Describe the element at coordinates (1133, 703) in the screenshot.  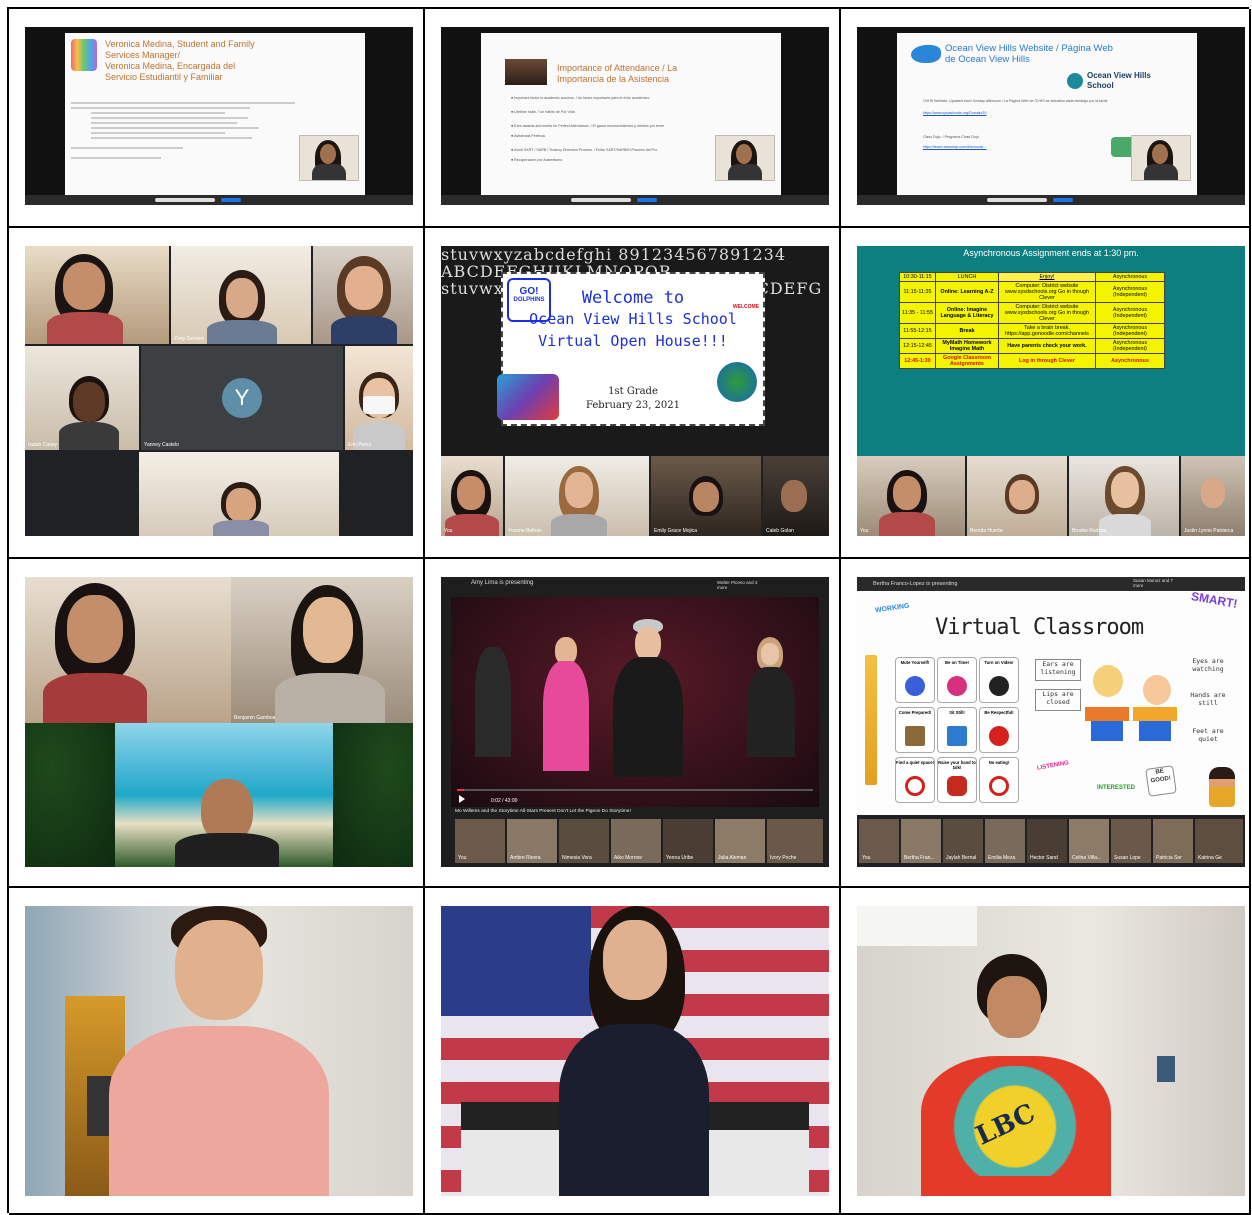
I see `students-desk-art` at that location.